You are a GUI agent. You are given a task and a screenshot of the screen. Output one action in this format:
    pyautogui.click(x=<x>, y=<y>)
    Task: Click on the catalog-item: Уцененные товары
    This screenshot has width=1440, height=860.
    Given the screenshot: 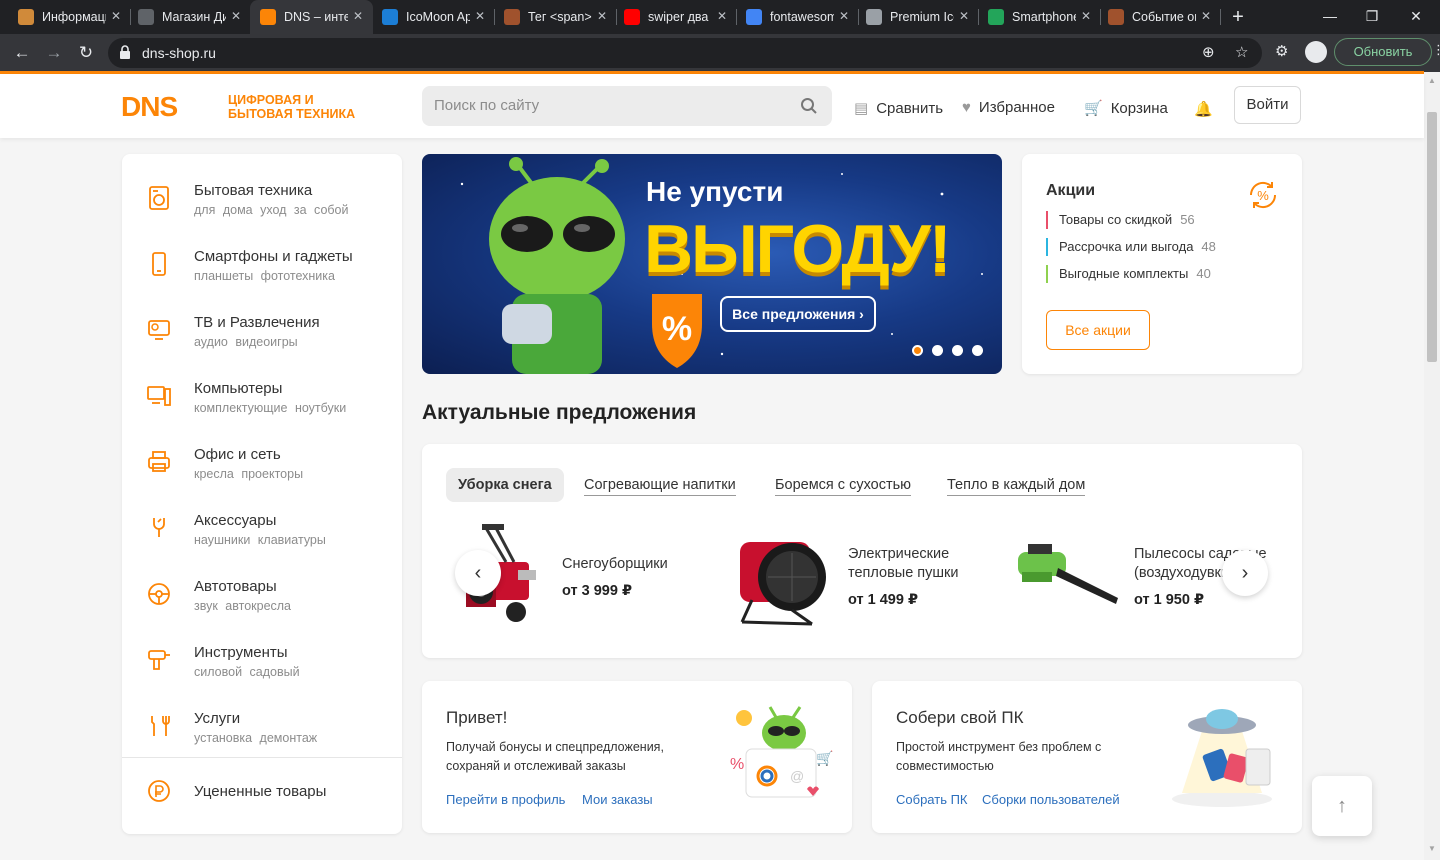 What is the action you would take?
    pyautogui.click(x=262, y=798)
    